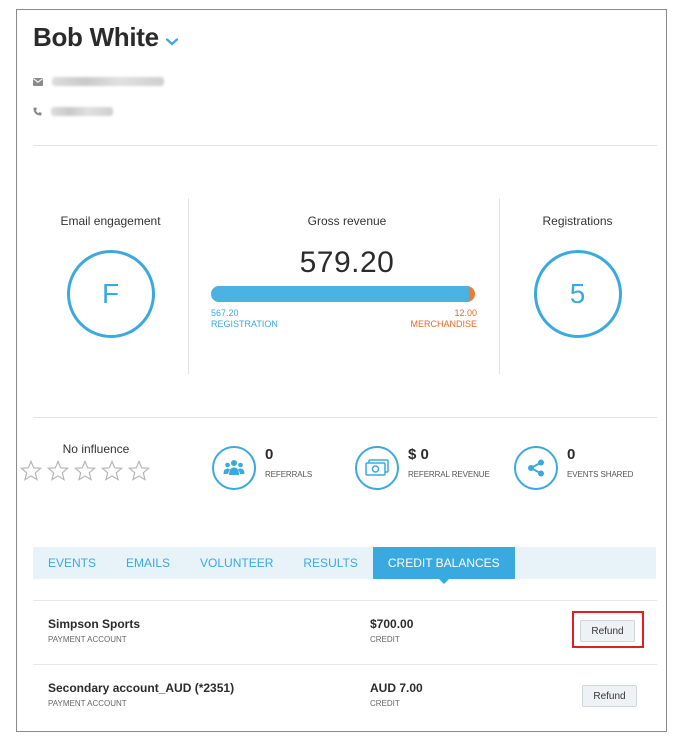 This screenshot has height=742, width=681. What do you see at coordinates (188, 286) in the screenshot?
I see `column-divider` at bounding box center [188, 286].